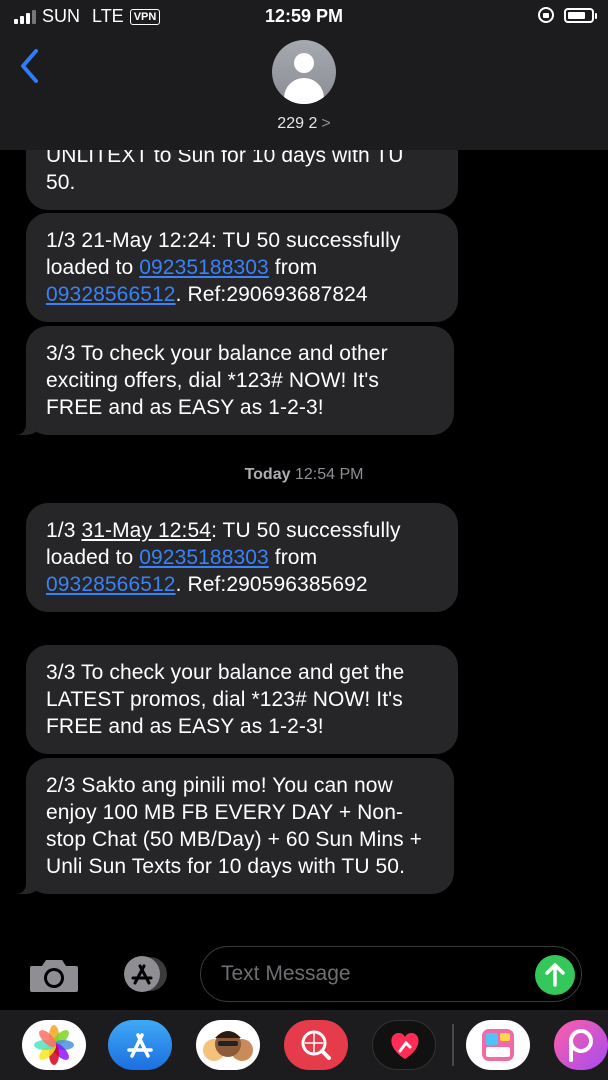  What do you see at coordinates (228, 1045) in the screenshot?
I see `memoji-app-icon` at bounding box center [228, 1045].